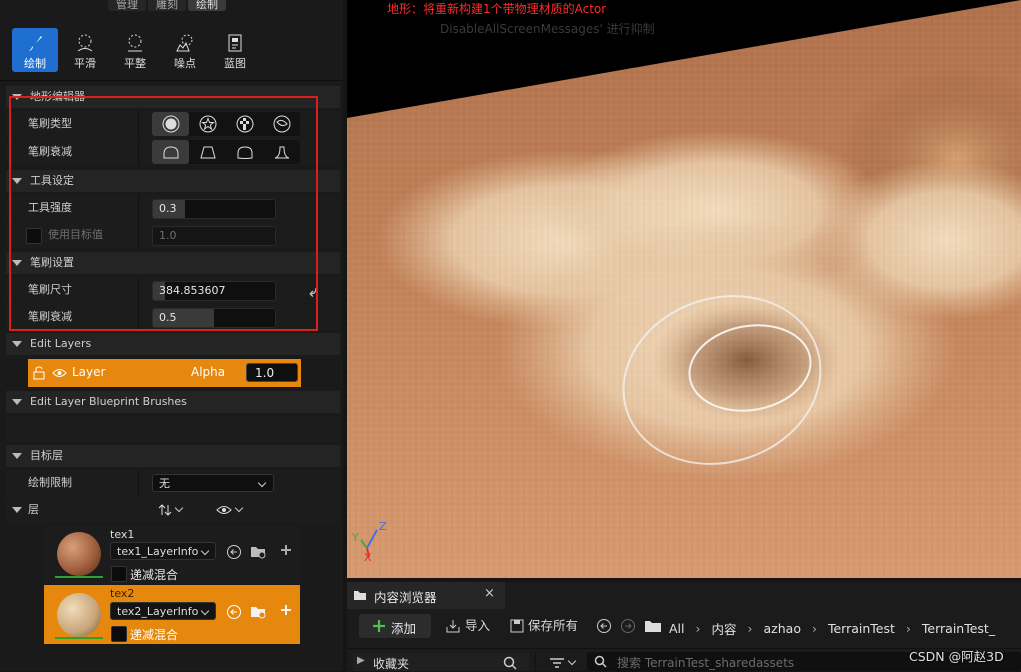  Describe the element at coordinates (535, 662) in the screenshot. I see `divider` at that location.